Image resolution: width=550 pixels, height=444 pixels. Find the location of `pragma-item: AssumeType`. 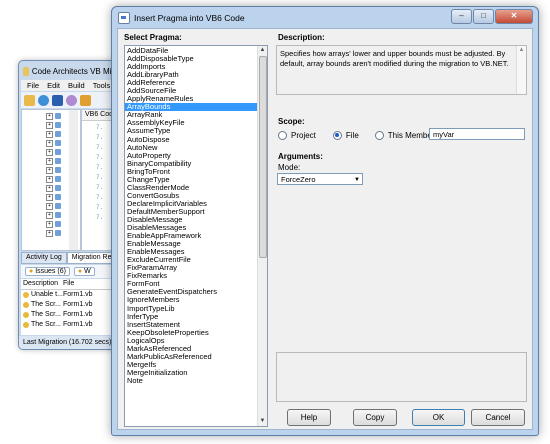

pragma-item: AssumeType is located at coordinates (191, 131).